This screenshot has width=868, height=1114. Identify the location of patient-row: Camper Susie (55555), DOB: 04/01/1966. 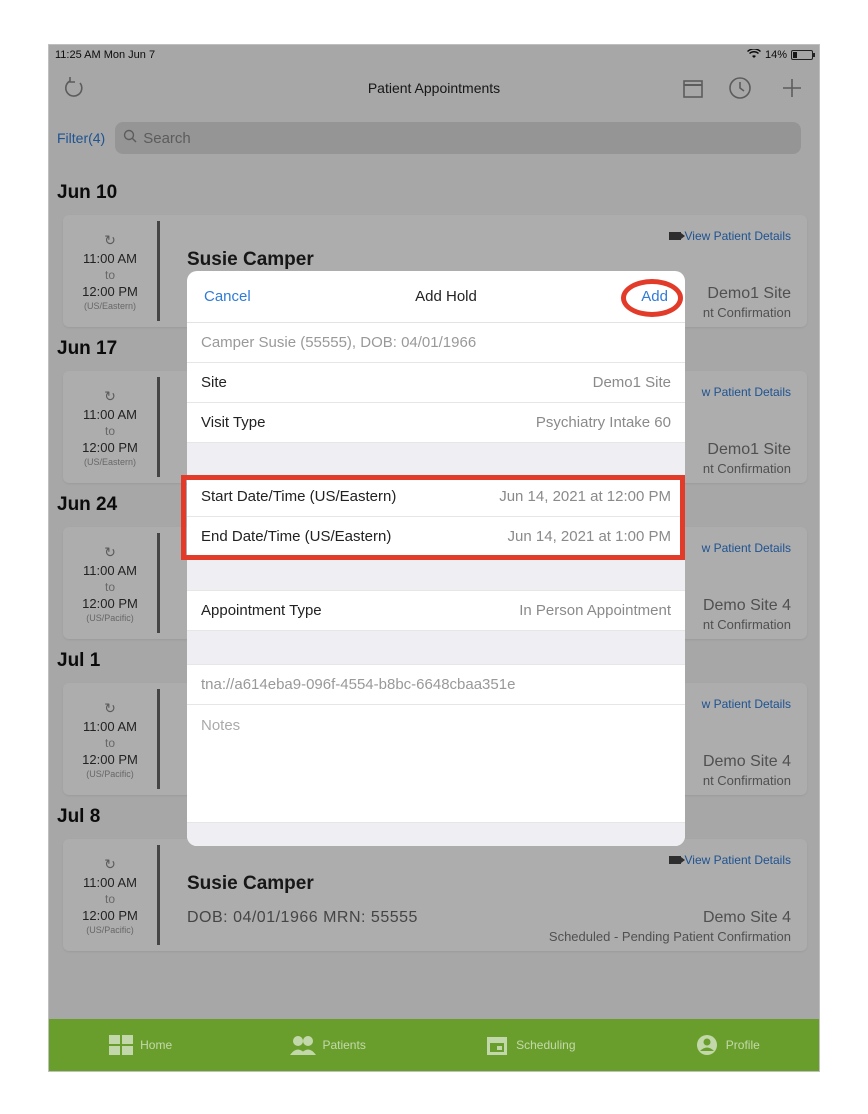
(436, 343).